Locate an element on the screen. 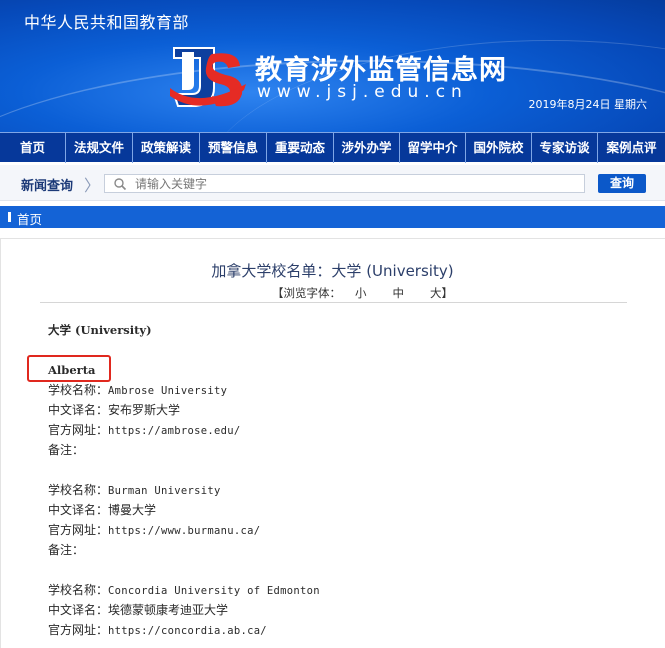 This screenshot has height=648, width=665. school-name: Burman University is located at coordinates (164, 491).